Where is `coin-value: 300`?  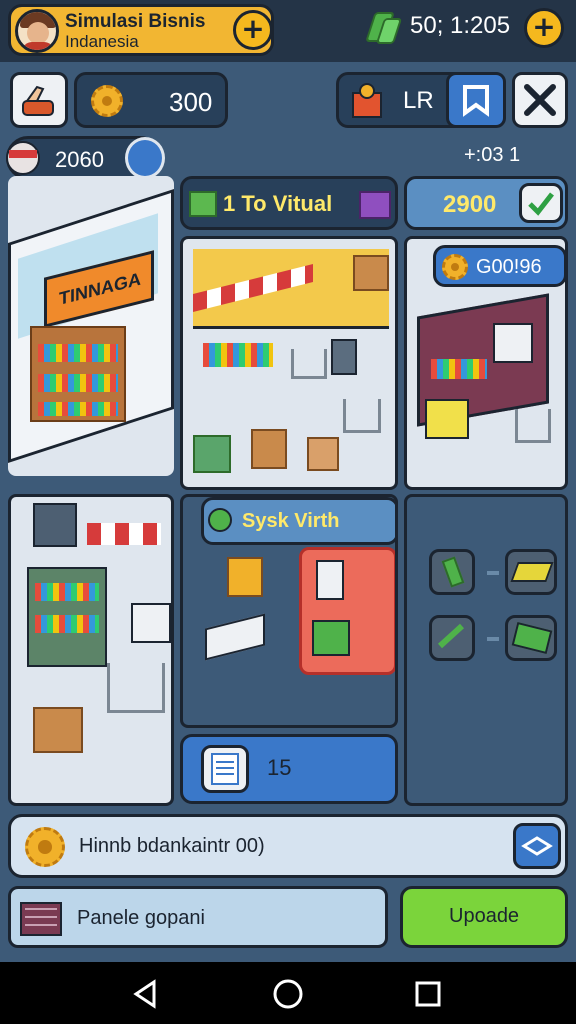 coin-value: 300 is located at coordinates (191, 102).